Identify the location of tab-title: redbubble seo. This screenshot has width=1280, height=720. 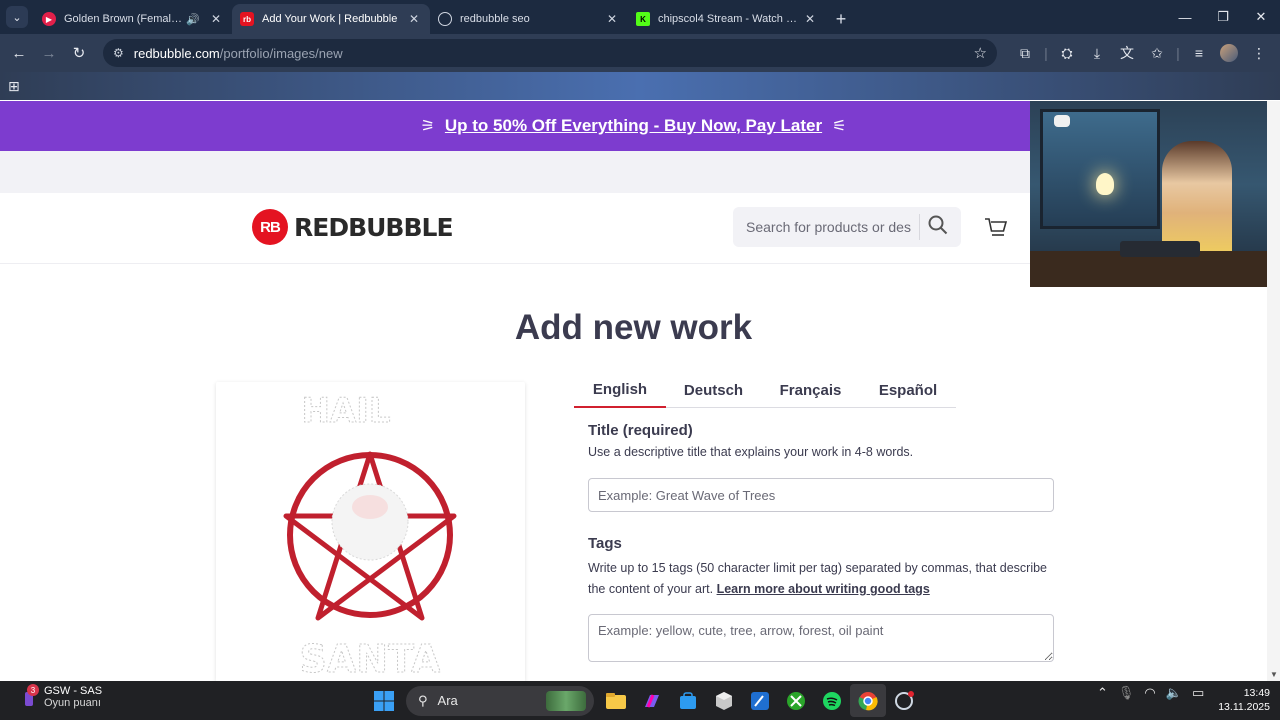
(495, 19).